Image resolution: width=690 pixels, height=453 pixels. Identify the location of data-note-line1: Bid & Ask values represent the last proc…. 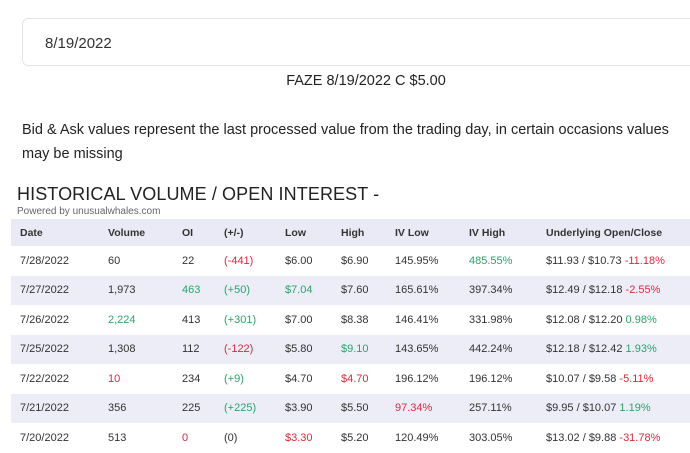
(345, 130).